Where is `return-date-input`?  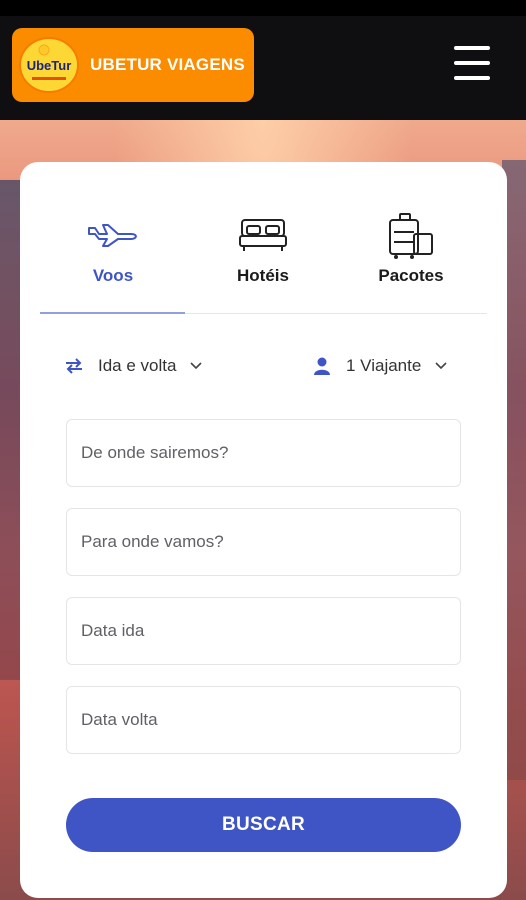 return-date-input is located at coordinates (263, 720).